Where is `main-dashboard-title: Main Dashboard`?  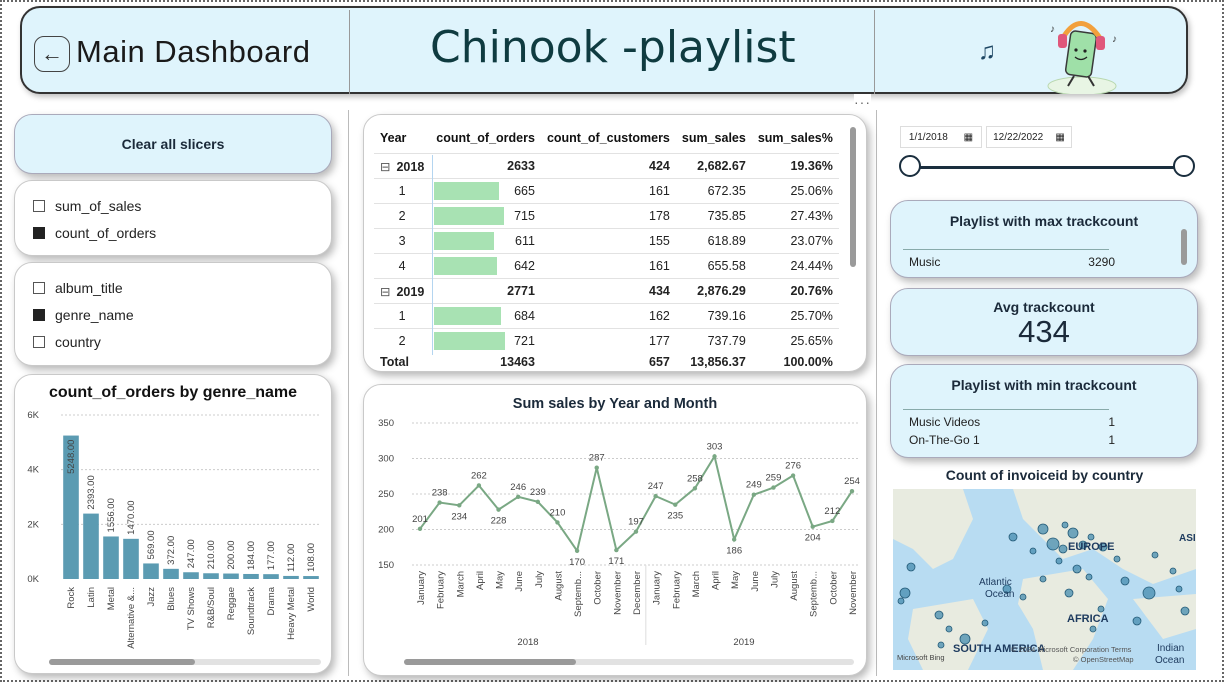
main-dashboard-title: Main Dashboard is located at coordinates (193, 52).